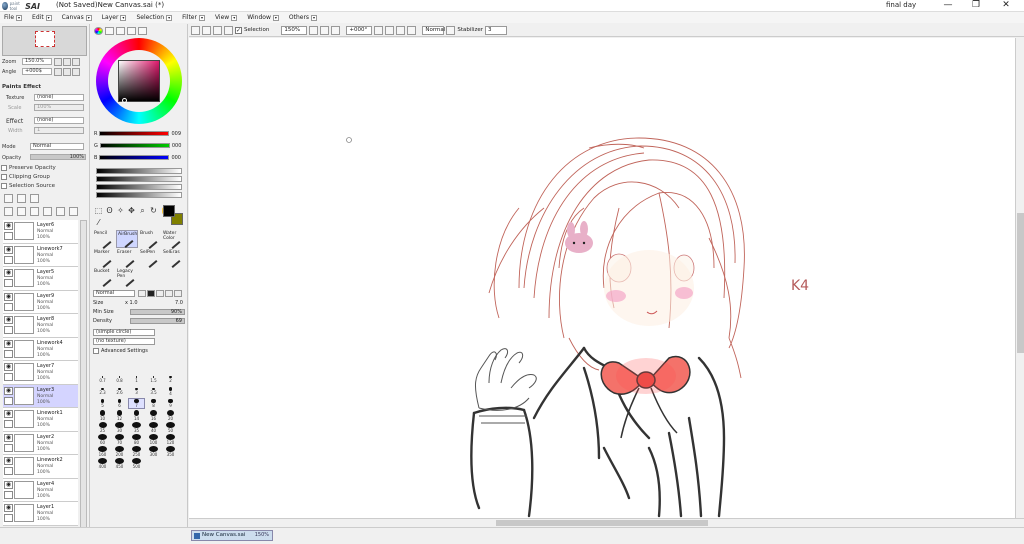  I want to click on green-slider, so click(134, 145).